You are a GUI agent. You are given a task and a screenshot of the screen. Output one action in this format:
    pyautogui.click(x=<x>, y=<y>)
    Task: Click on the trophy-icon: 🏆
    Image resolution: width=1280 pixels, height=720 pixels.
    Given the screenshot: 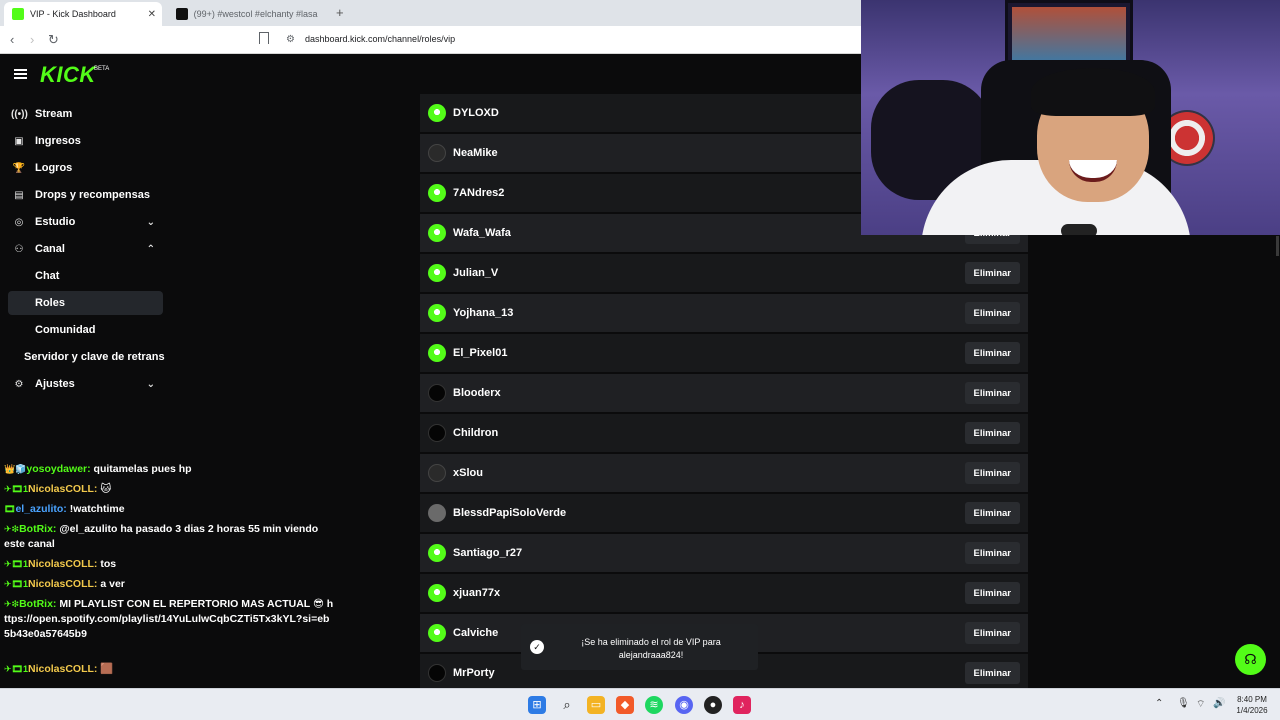 What is the action you would take?
    pyautogui.click(x=19, y=168)
    